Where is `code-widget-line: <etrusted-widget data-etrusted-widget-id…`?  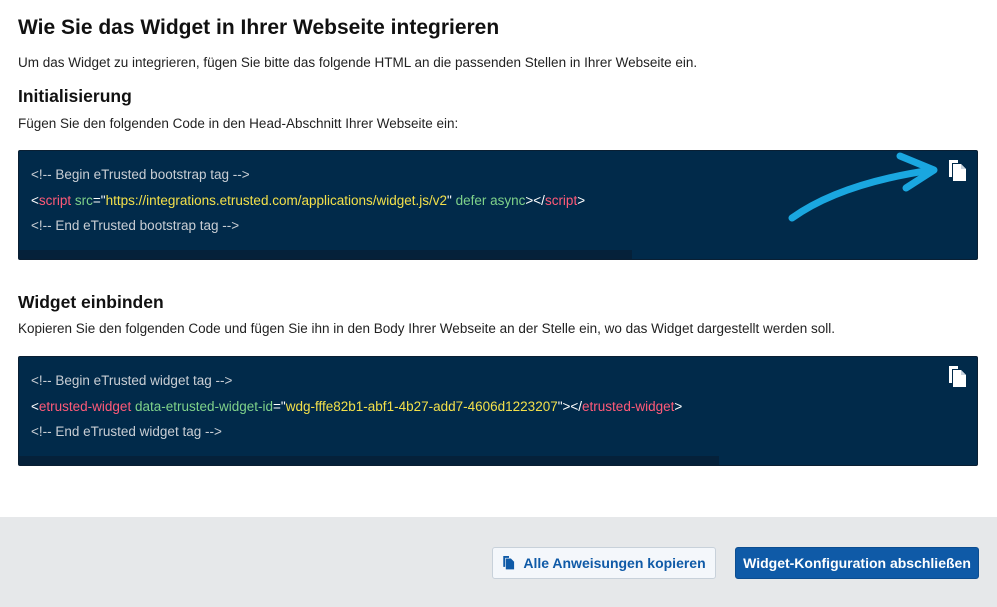 code-widget-line: <etrusted-widget data-etrusted-widget-id… is located at coordinates (356, 406).